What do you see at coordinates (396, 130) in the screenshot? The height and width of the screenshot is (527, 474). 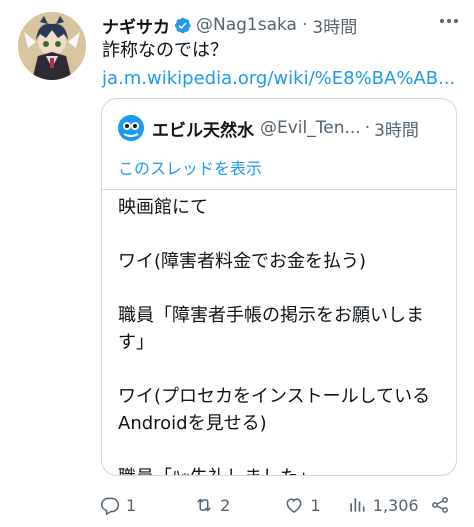 I see `quoted-tweet-timestamp: 3時間` at bounding box center [396, 130].